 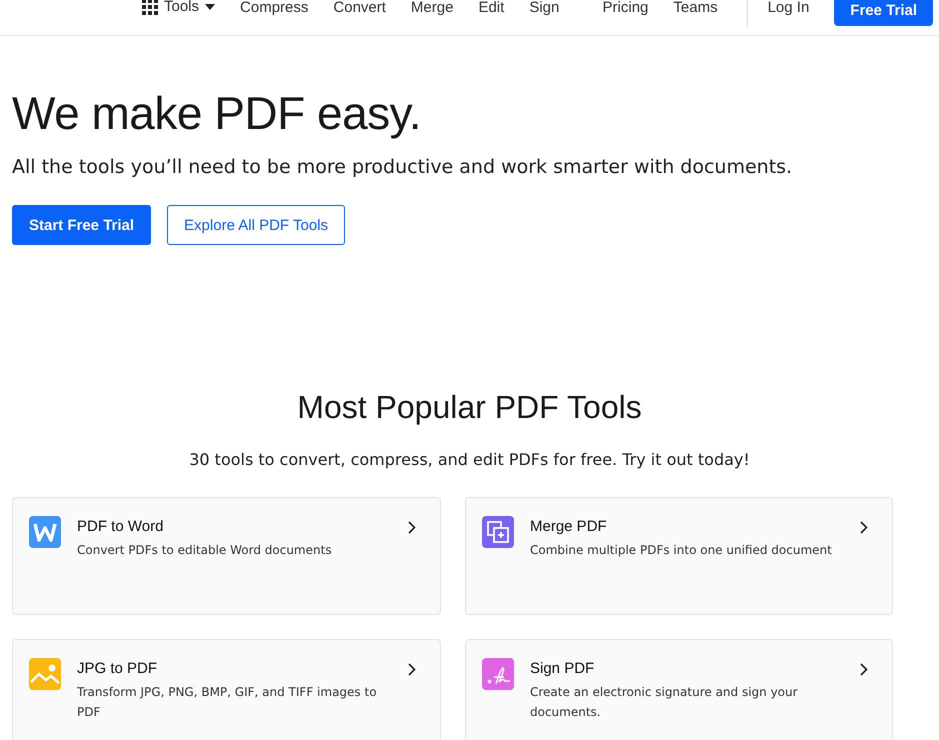 I want to click on card-title: JPG to PDF, so click(x=117, y=668).